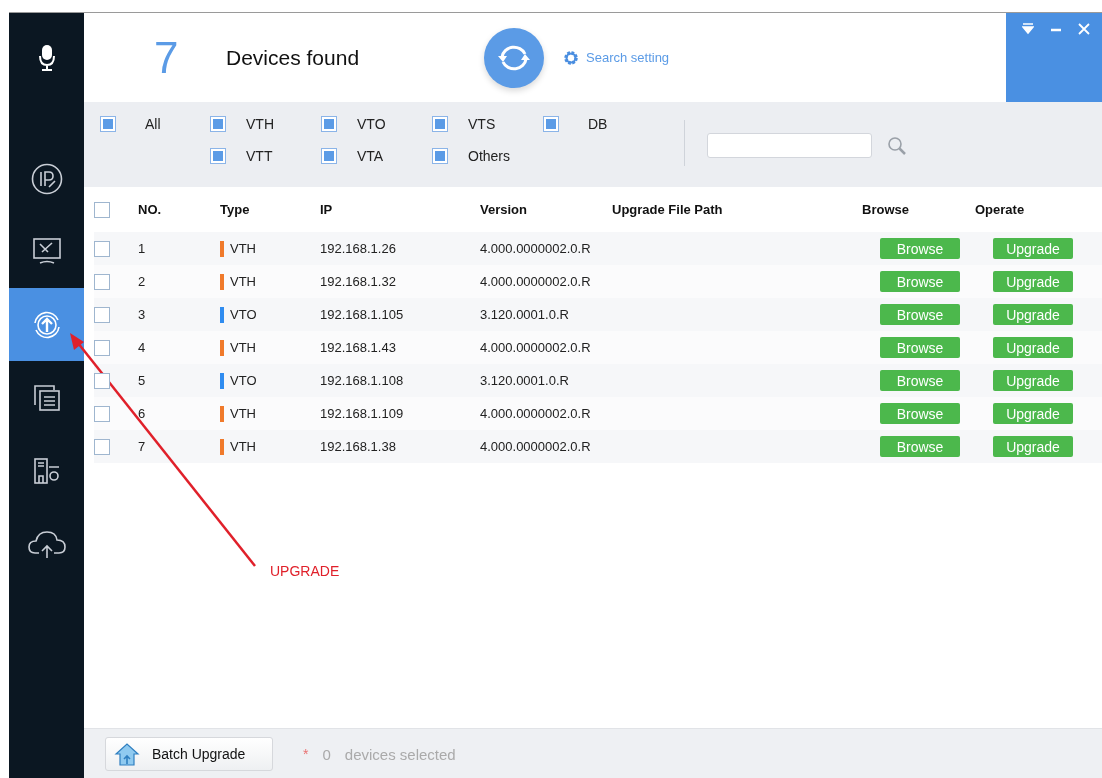 The width and height of the screenshot is (1102, 778). I want to click on table-cell-text: 192.168.1.105, so click(362, 314).